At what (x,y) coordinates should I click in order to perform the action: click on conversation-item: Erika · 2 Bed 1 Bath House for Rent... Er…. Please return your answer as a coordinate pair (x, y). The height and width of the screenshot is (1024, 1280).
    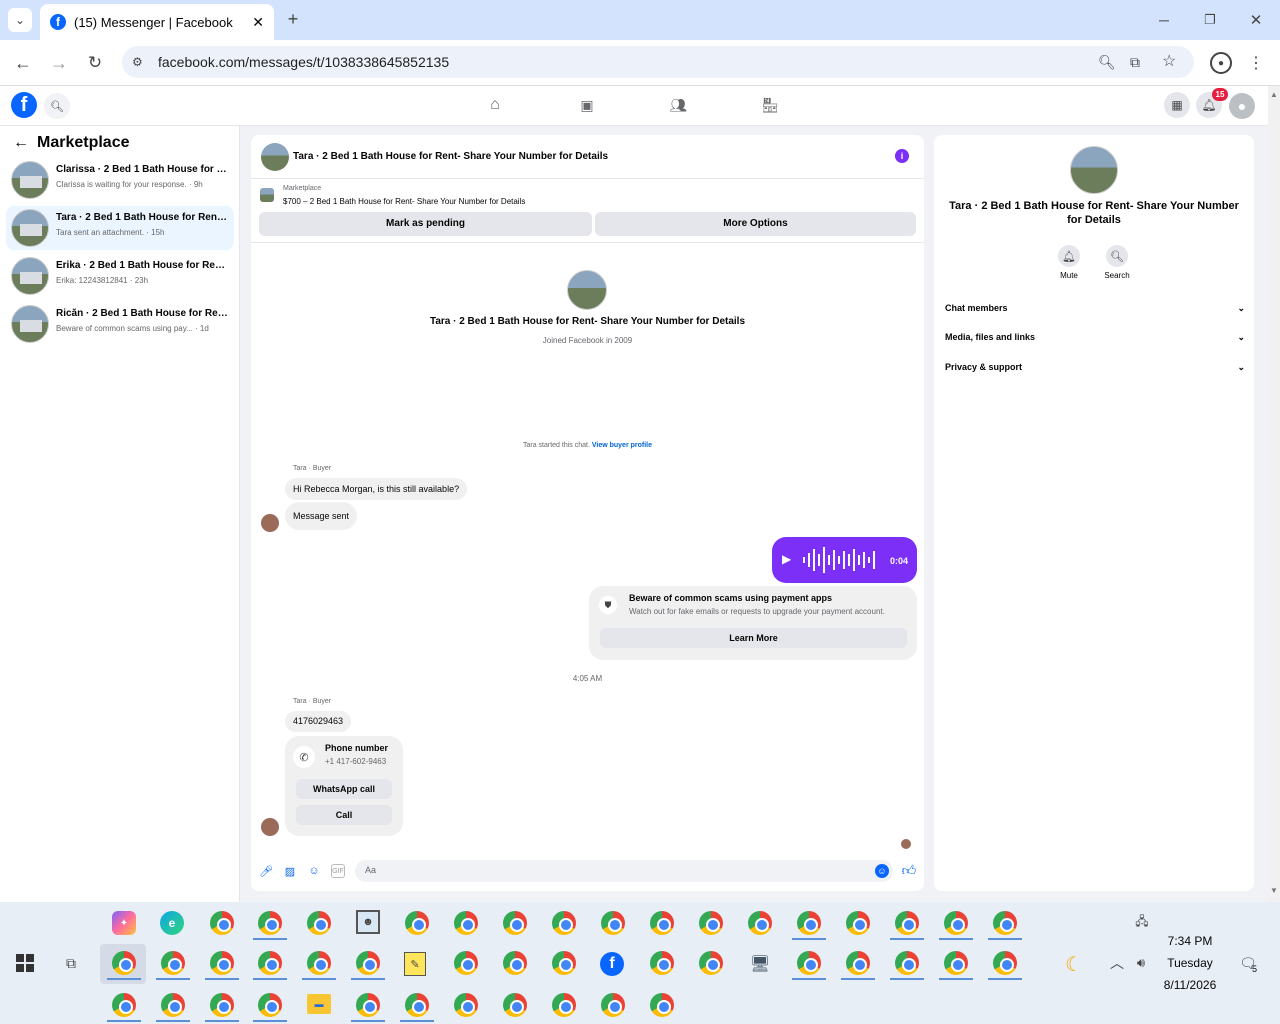
    Looking at the image, I should click on (120, 276).